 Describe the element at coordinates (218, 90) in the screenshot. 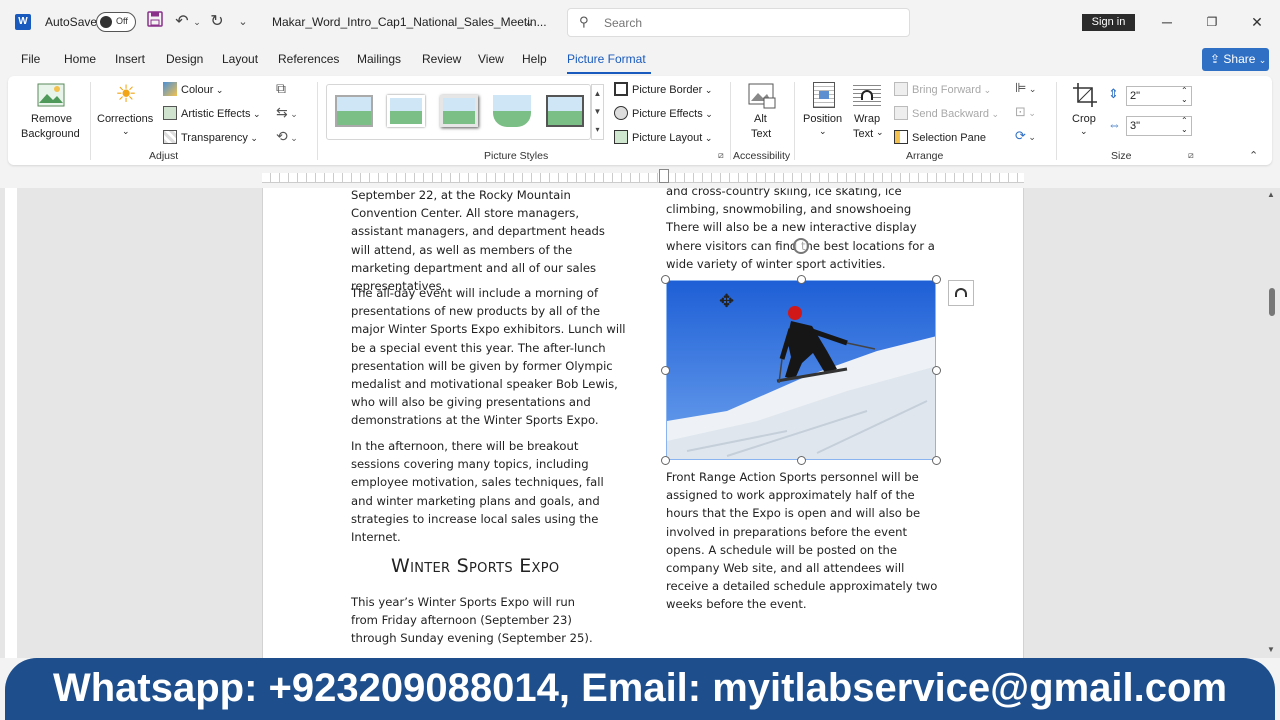

I see `colour-dropdown-icon: ⌄` at that location.